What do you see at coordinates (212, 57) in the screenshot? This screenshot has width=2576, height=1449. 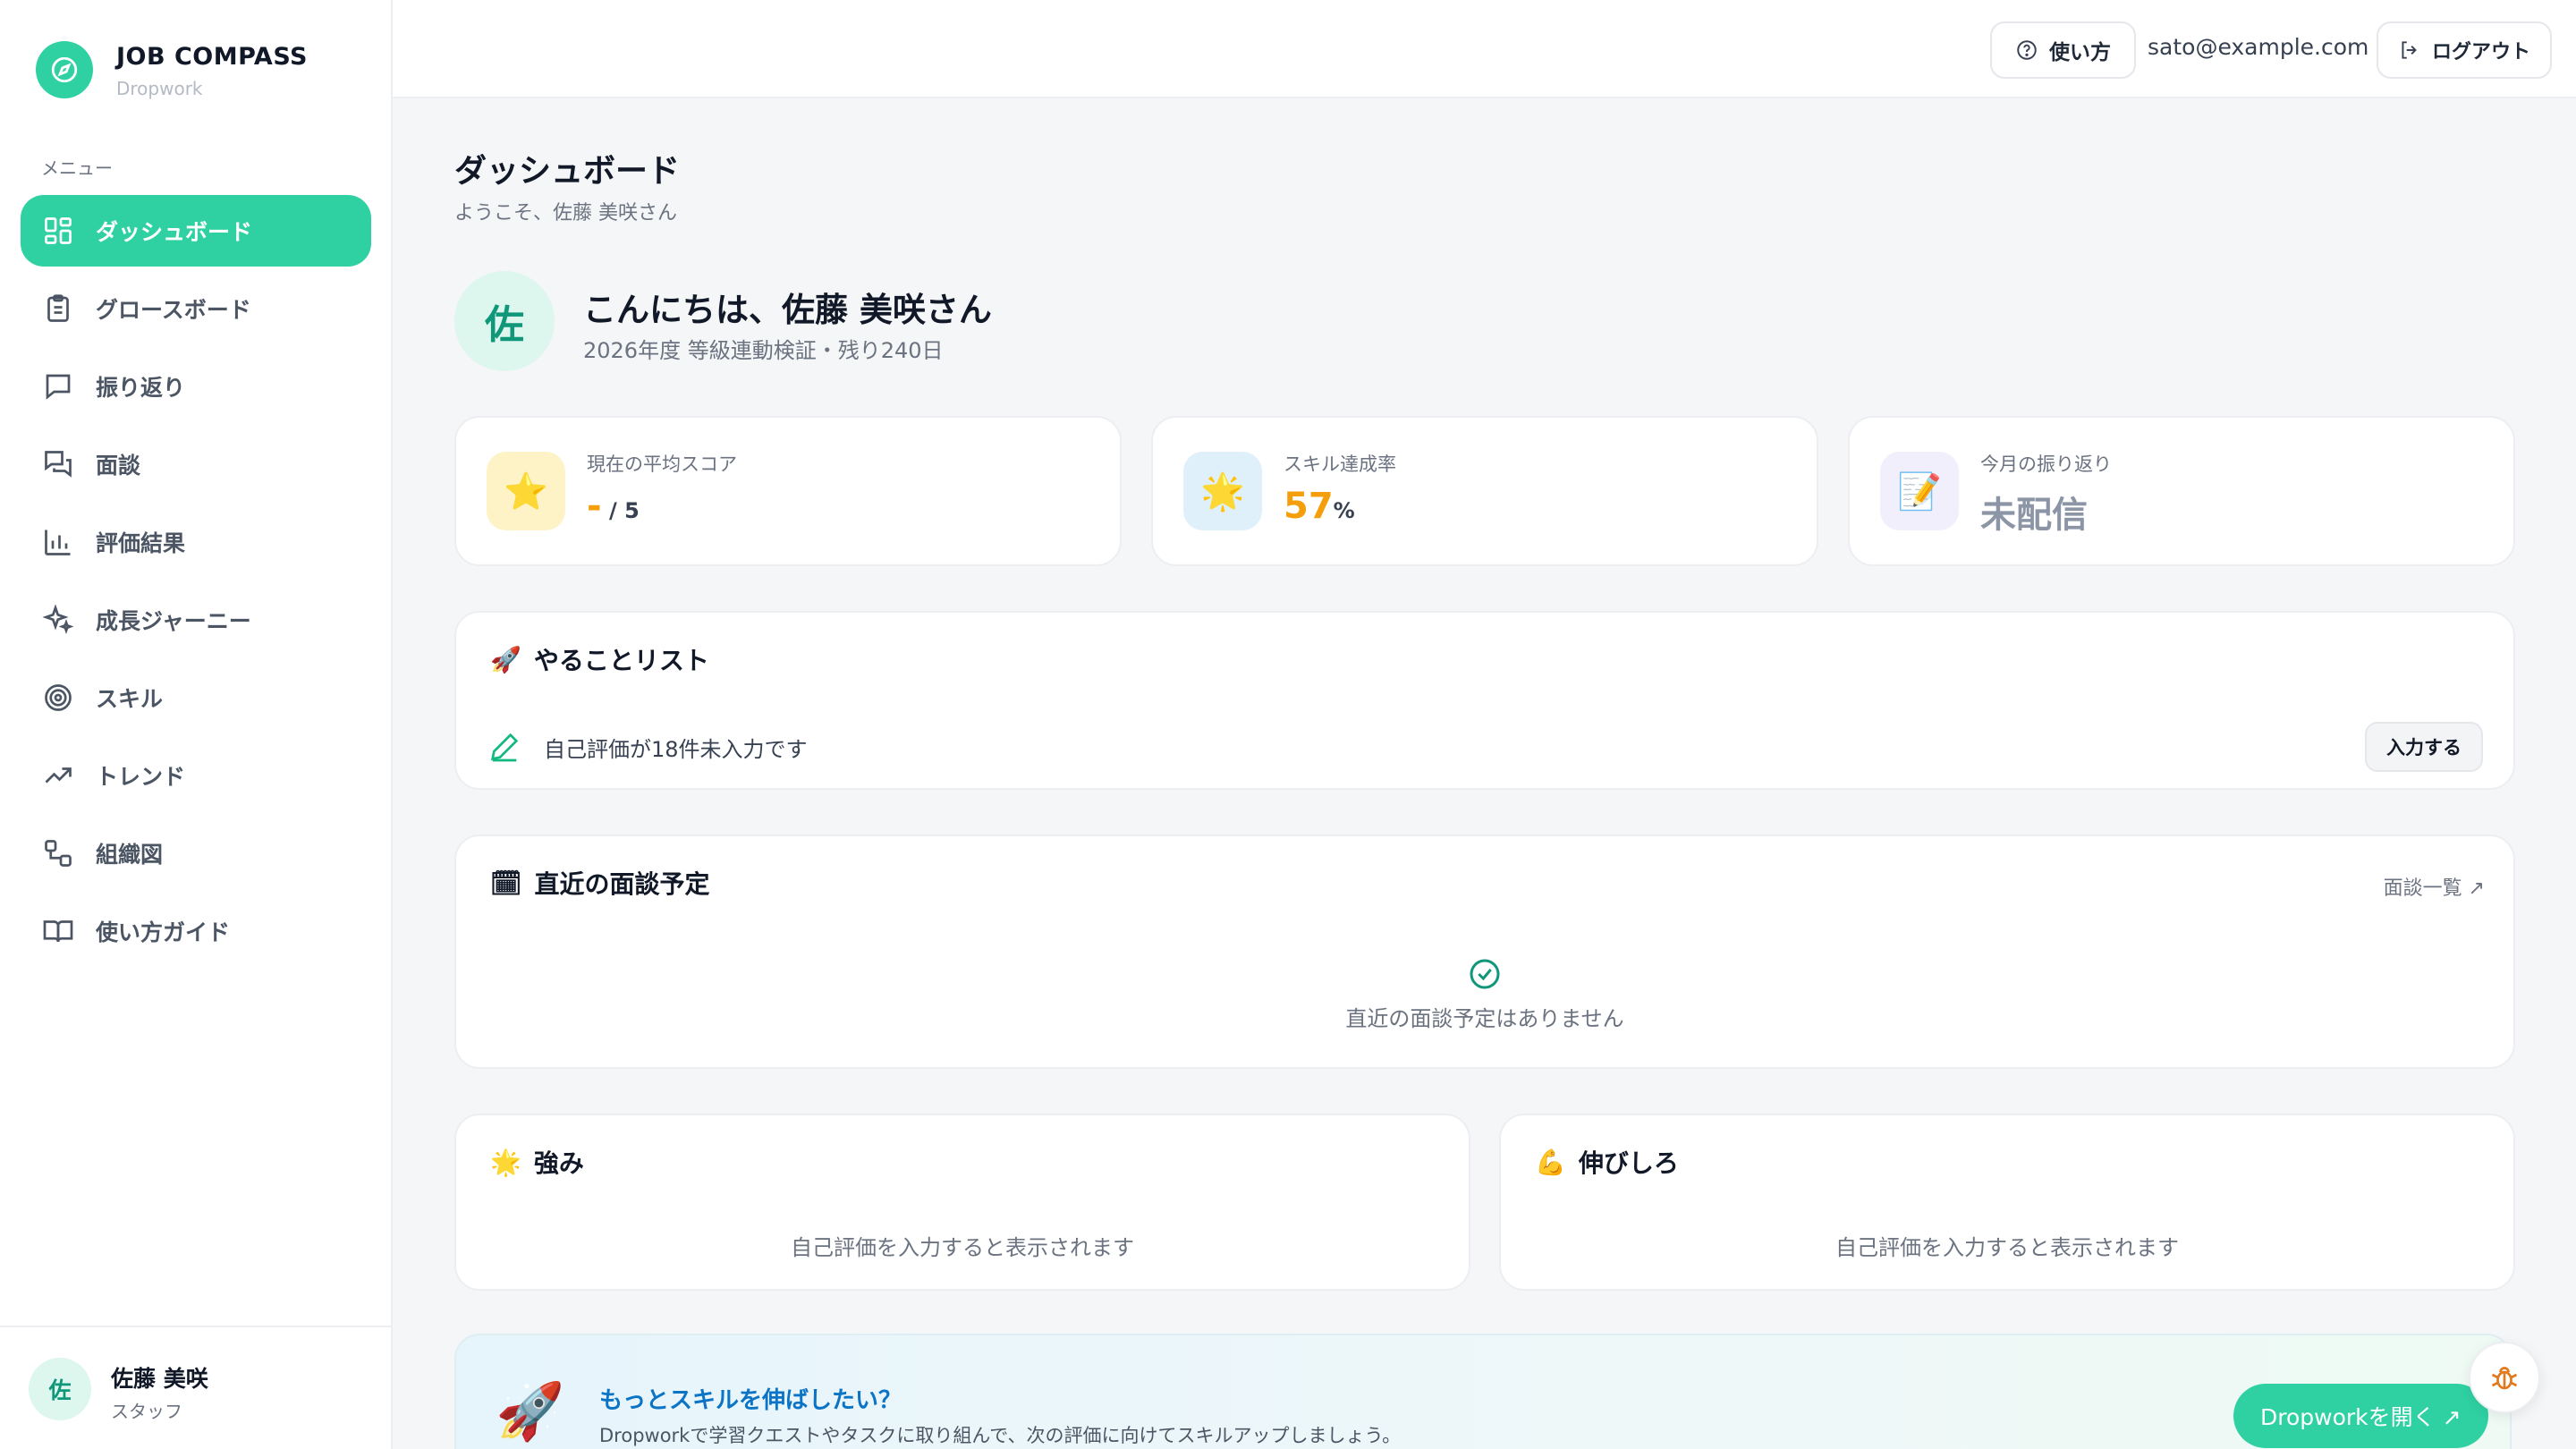 I see `brand-title: JOB COMPASS` at bounding box center [212, 57].